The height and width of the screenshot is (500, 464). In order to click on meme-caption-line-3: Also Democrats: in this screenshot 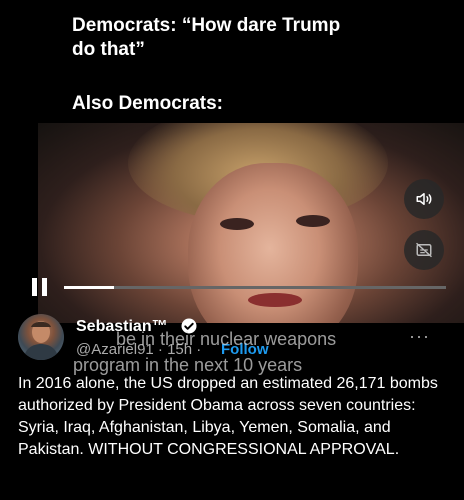, I will do `click(147, 103)`.